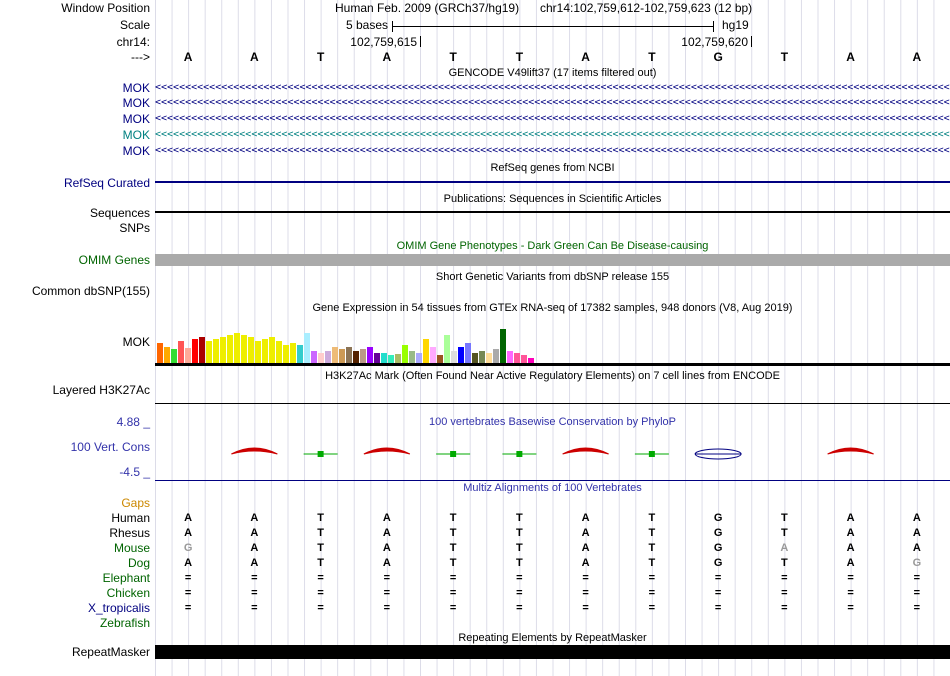 This screenshot has height=676, width=950. I want to click on repeatmasker-bar, so click(552, 652).